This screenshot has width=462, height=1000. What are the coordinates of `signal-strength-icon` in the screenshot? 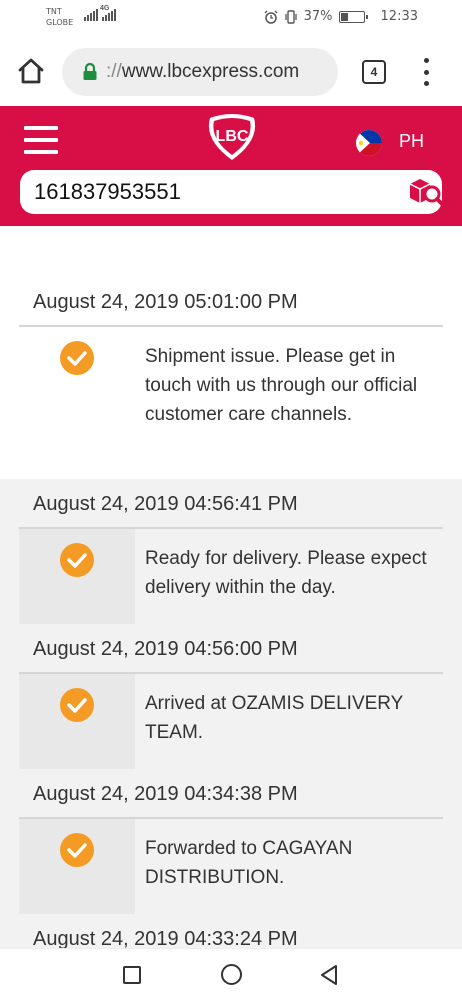 It's located at (91, 15).